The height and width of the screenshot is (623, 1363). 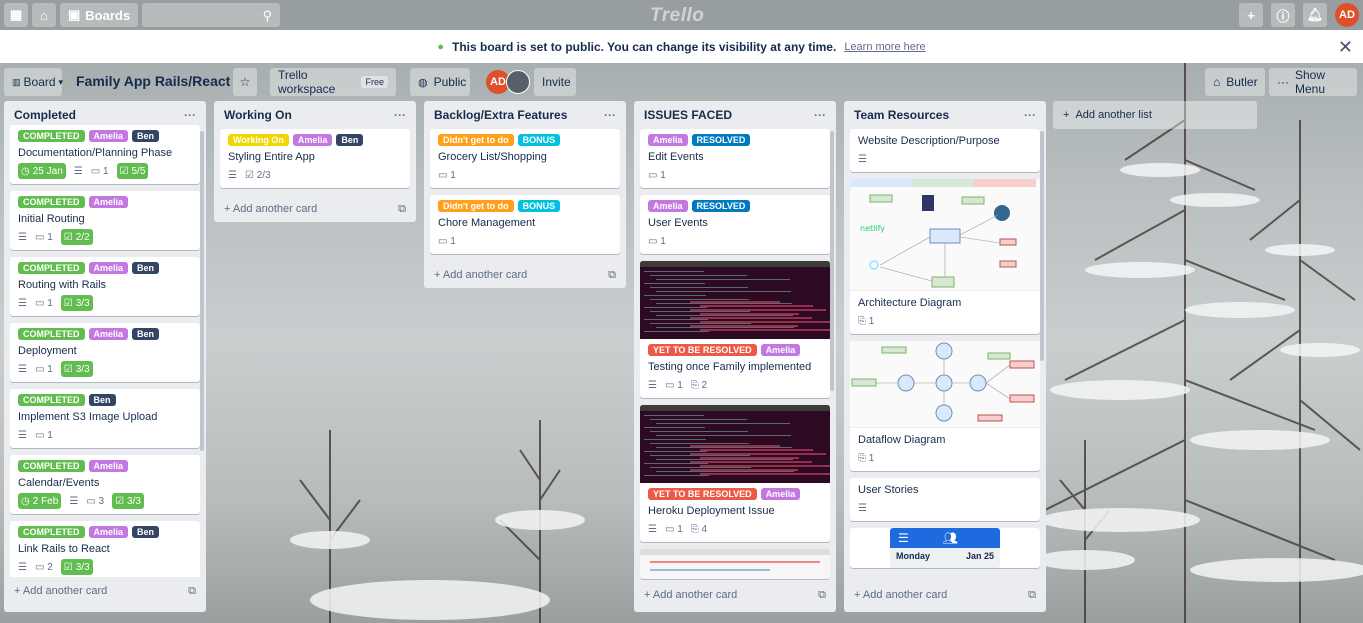 I want to click on add-list-button: + Add another list, so click(x=1155, y=115).